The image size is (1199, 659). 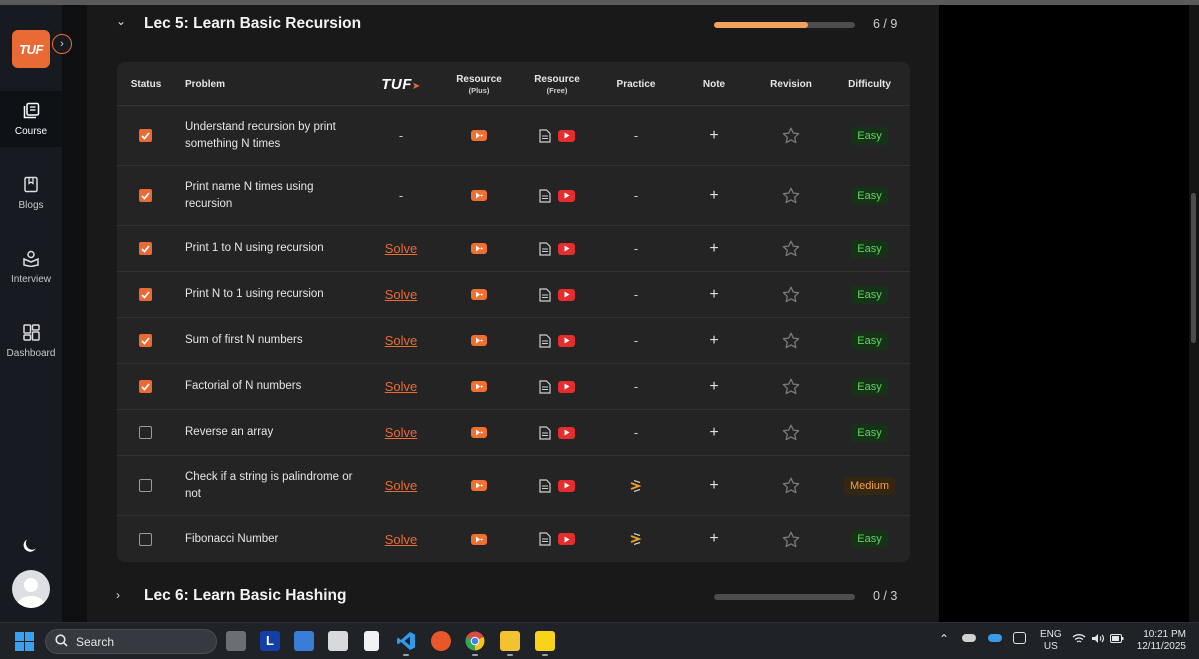 What do you see at coordinates (31, 185) in the screenshot?
I see `blog-icon` at bounding box center [31, 185].